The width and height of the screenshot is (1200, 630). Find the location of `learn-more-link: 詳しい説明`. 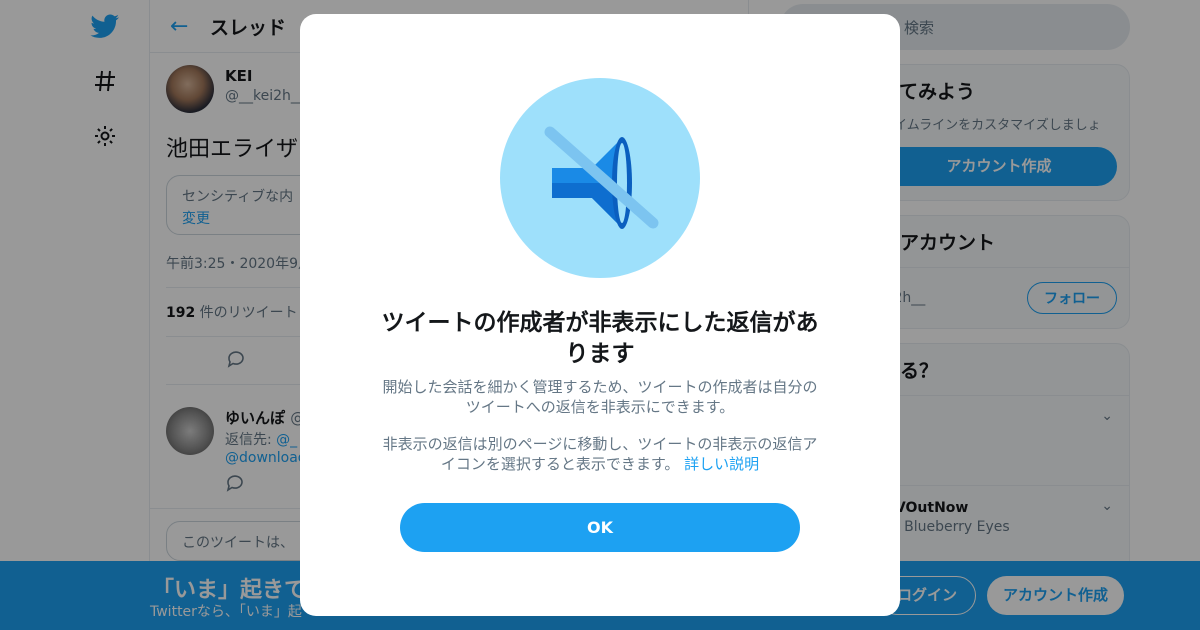

learn-more-link: 詳しい説明 is located at coordinates (721, 464).